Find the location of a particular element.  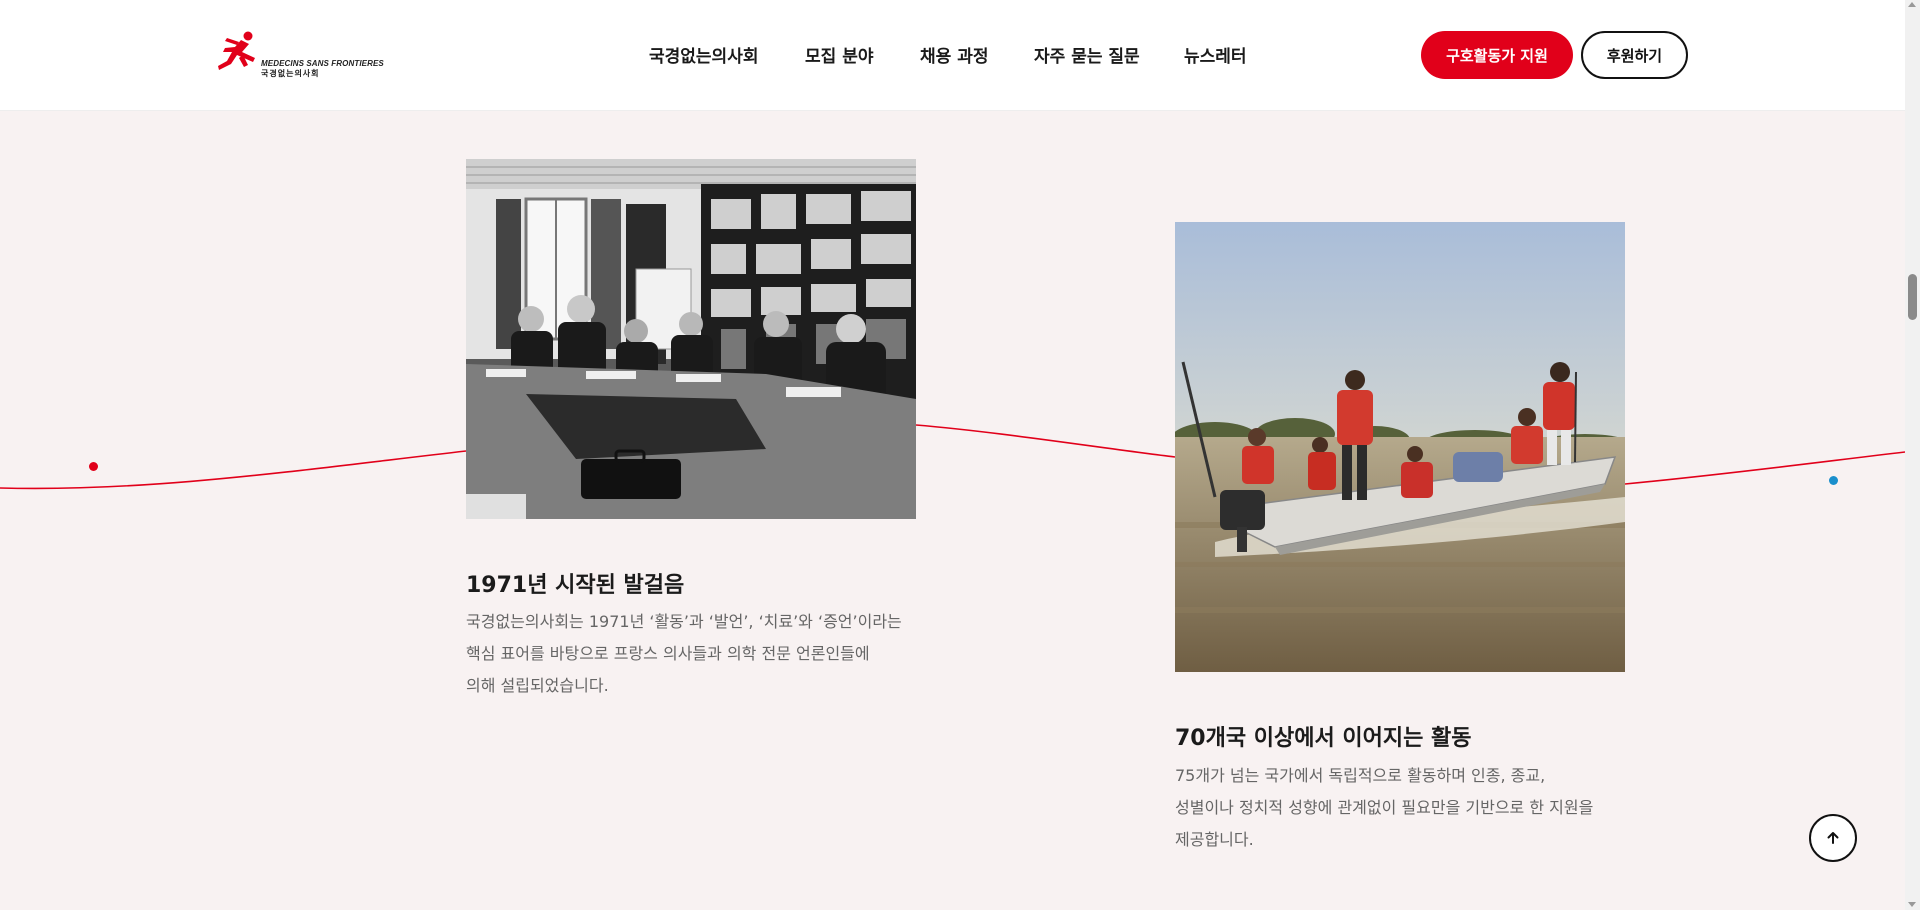

apply-fieldworker-button: 구호활동가 지원 is located at coordinates (1497, 55).